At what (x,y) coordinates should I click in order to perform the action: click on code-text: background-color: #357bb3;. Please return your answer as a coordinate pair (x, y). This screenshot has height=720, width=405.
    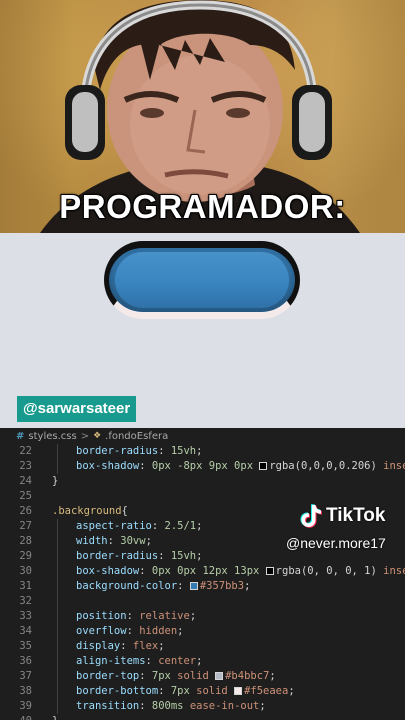
    Looking at the image, I should click on (163, 586).